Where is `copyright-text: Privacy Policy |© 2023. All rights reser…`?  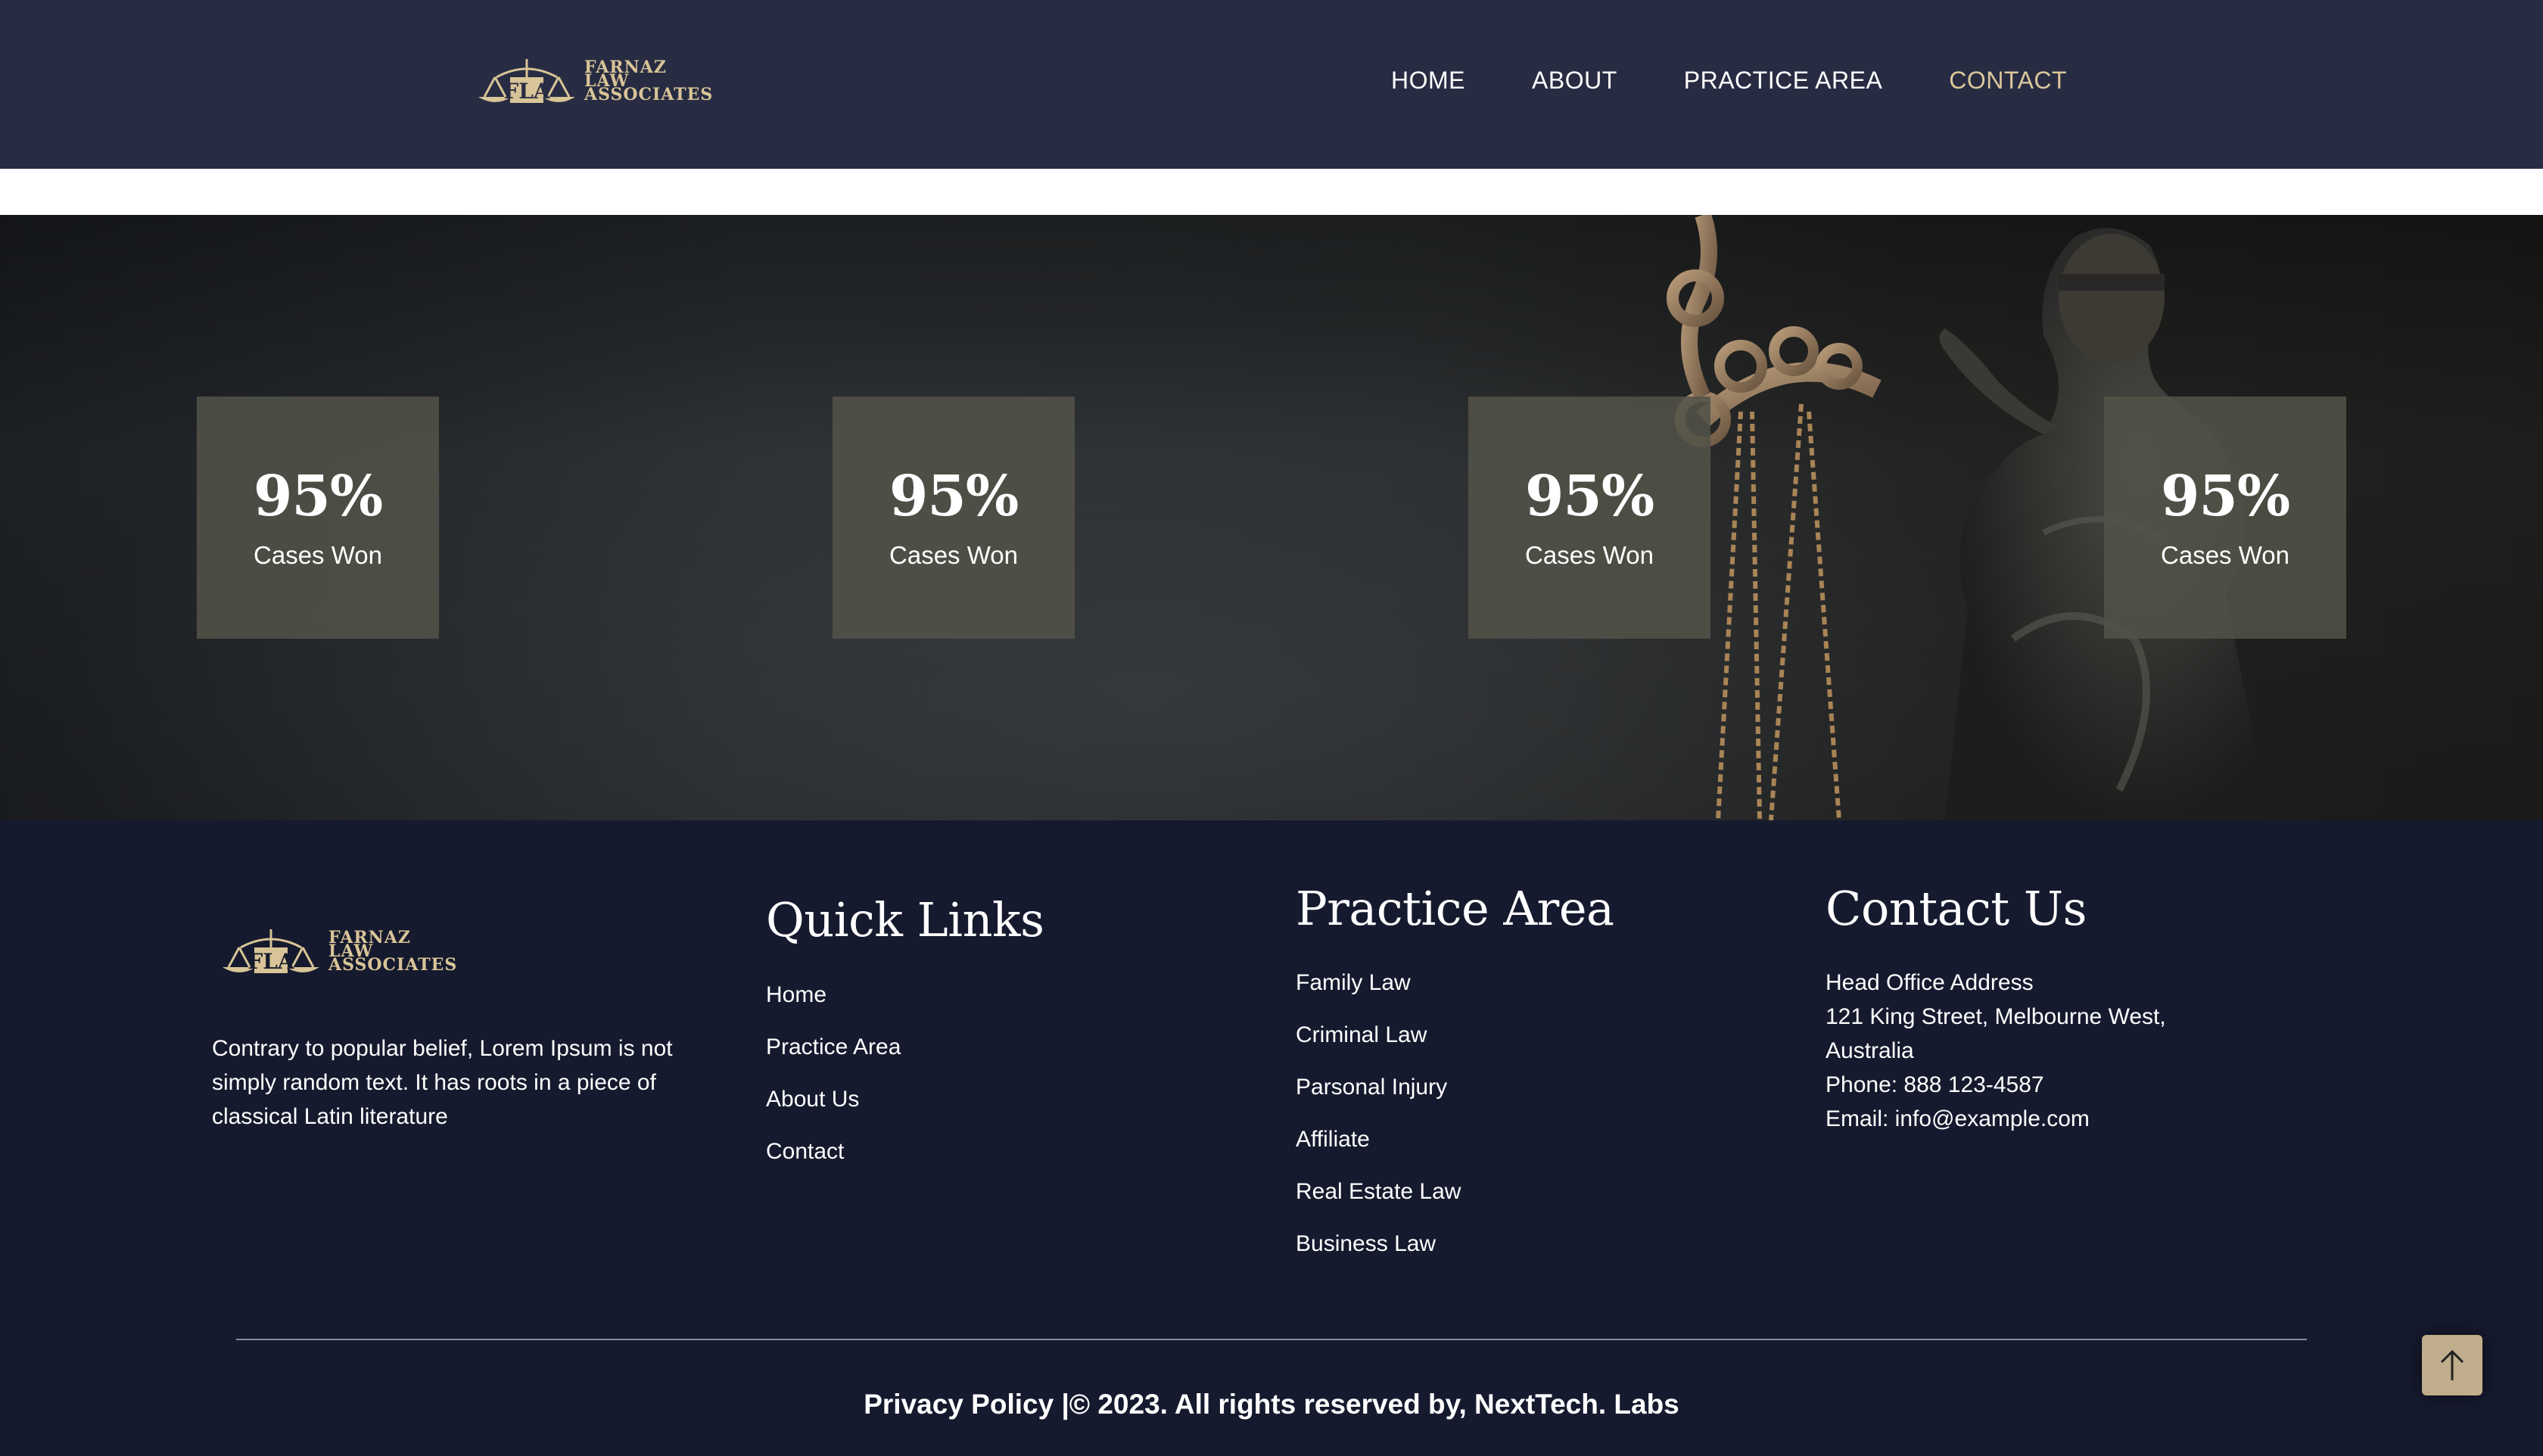
copyright-text: Privacy Policy |© 2023. All rights reser… is located at coordinates (1271, 1404).